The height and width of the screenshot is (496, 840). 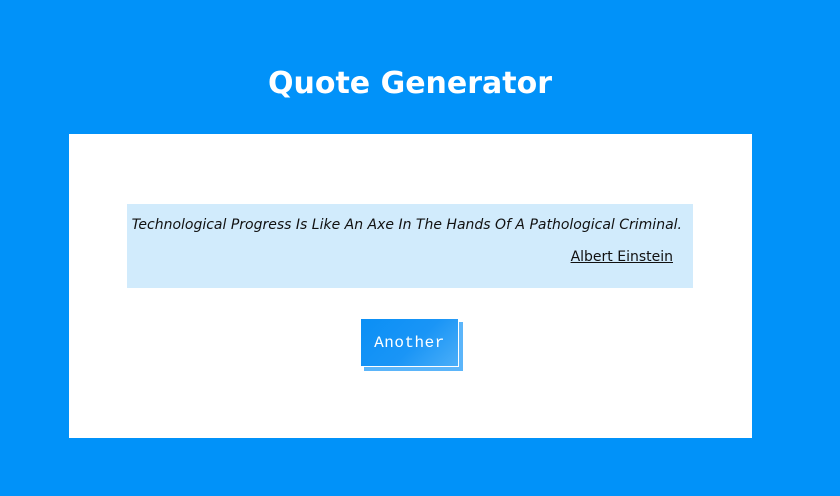 I want to click on page-title: Quote Generator, so click(x=410, y=83).